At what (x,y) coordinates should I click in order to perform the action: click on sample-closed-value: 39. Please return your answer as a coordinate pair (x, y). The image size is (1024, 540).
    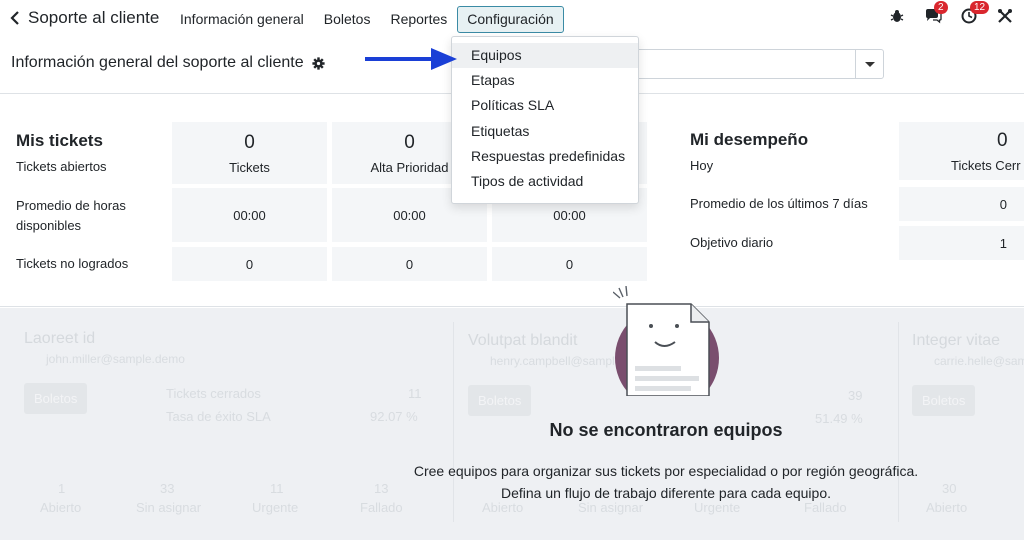
    Looking at the image, I should click on (855, 395).